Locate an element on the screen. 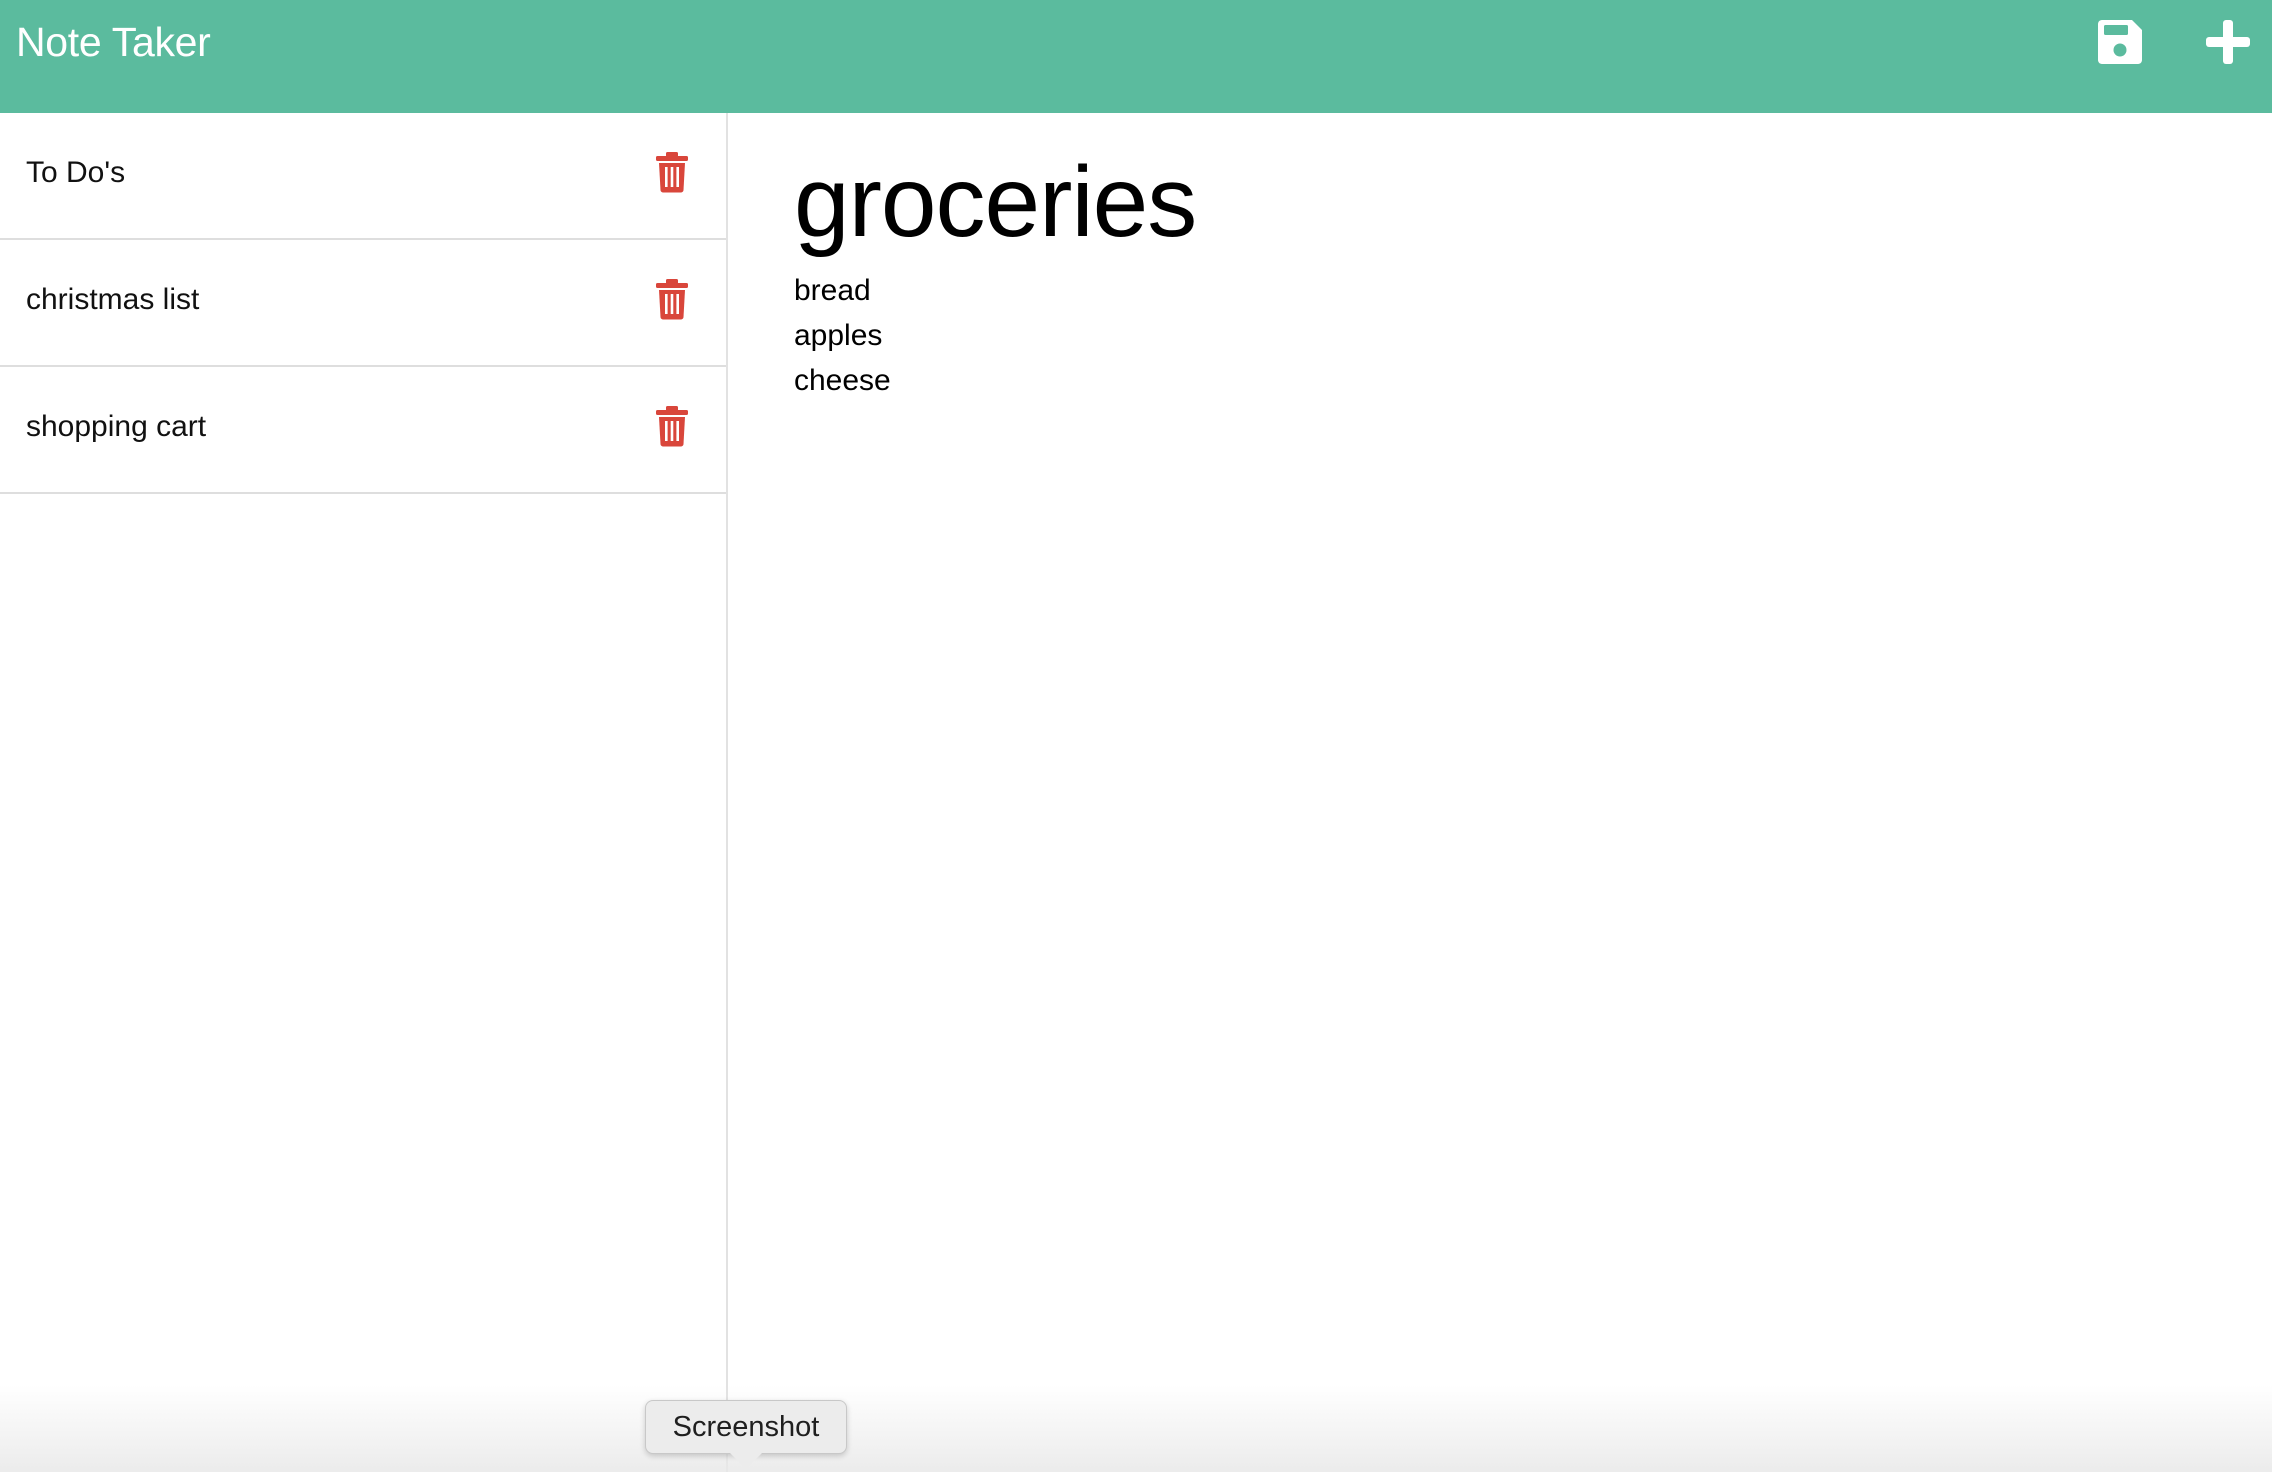  floppy-disk-icon is located at coordinates (2120, 42).